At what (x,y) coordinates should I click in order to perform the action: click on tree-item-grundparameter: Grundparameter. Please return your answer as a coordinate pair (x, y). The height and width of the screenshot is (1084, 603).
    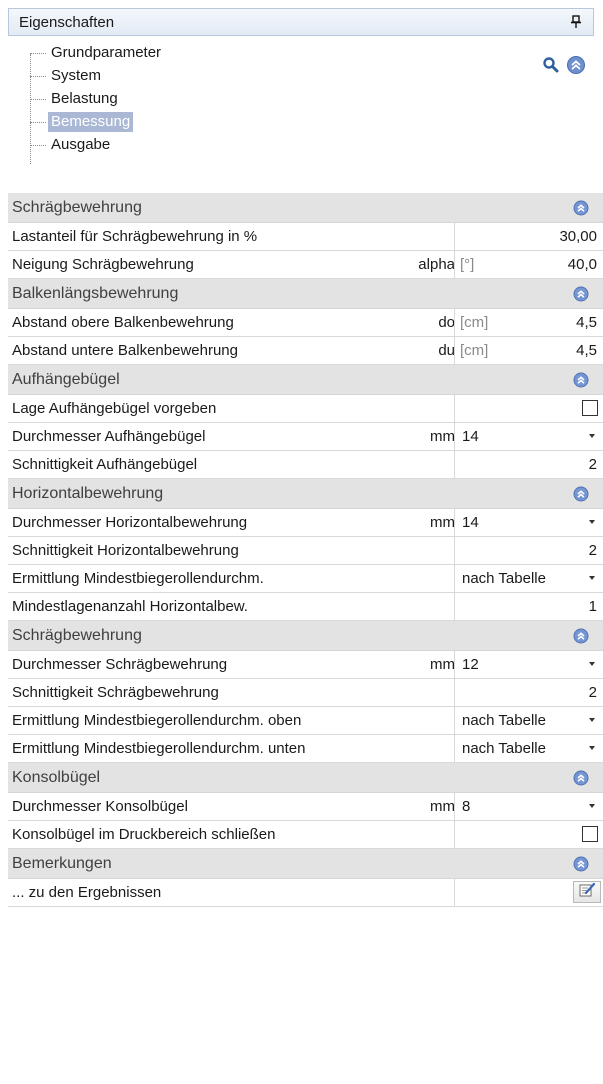
    Looking at the image, I should click on (97, 53).